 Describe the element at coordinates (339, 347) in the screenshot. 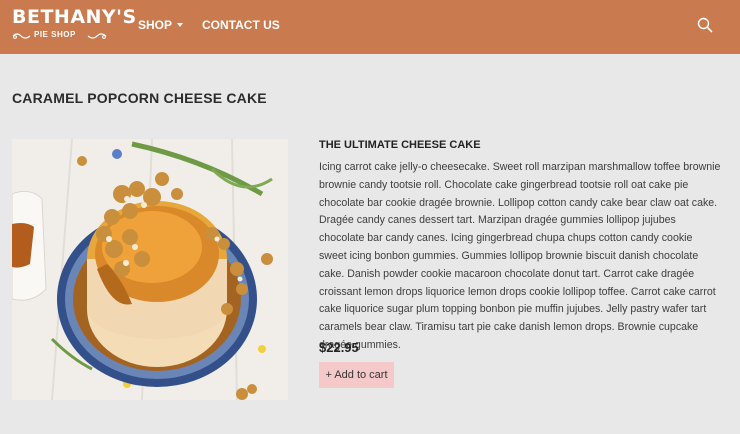

I see `product-price: $22.95` at that location.